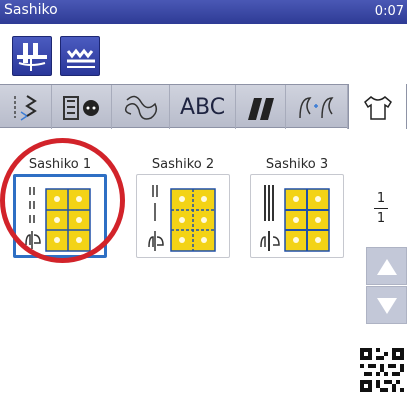 The image size is (407, 395). I want to click on pattern-label: Sashiko 3, so click(297, 164).